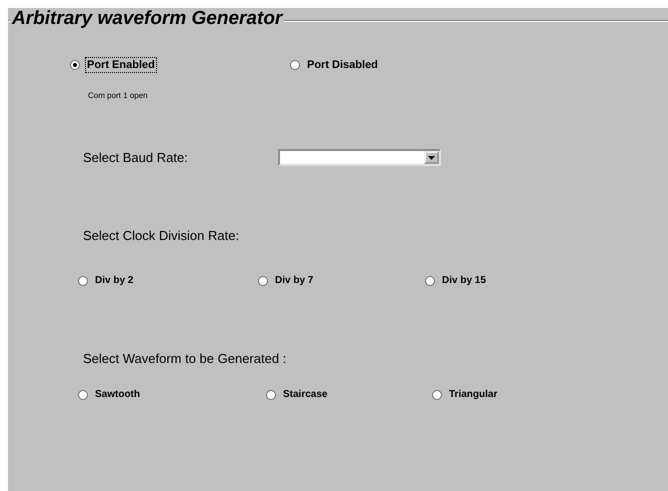 The height and width of the screenshot is (491, 668). I want to click on radio-label: Div by 7, so click(294, 280).